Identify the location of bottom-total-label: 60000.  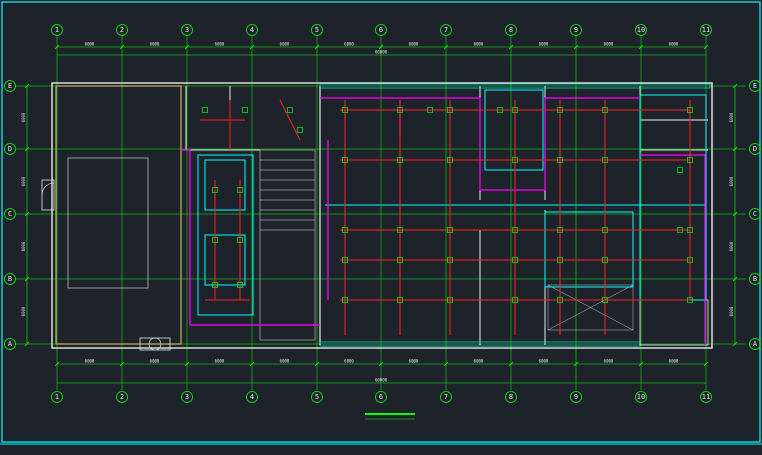
(381, 380).